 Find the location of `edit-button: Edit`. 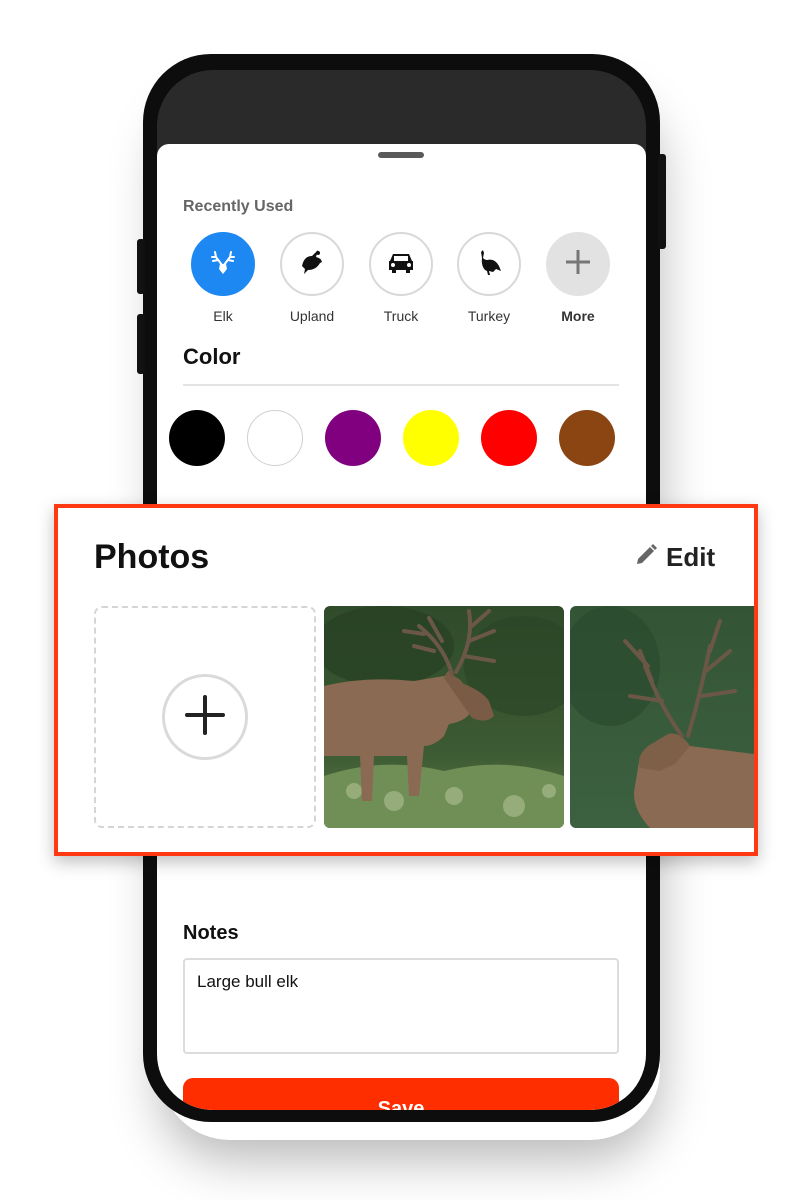

edit-button: Edit is located at coordinates (674, 557).